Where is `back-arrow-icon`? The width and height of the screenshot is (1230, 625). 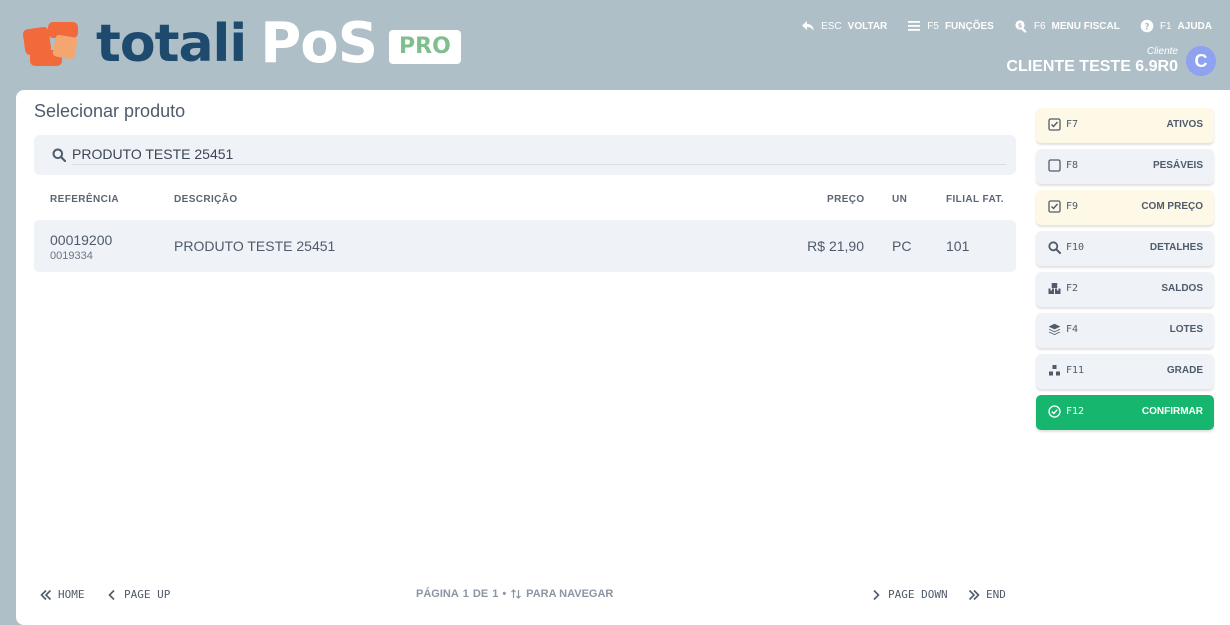 back-arrow-icon is located at coordinates (808, 26).